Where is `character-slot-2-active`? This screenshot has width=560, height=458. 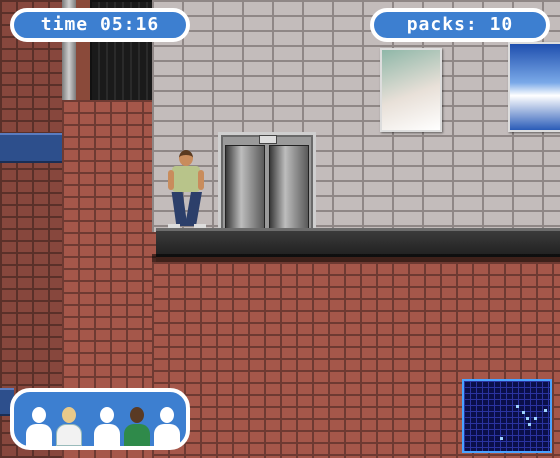
character-slot-2-active is located at coordinates (69, 426).